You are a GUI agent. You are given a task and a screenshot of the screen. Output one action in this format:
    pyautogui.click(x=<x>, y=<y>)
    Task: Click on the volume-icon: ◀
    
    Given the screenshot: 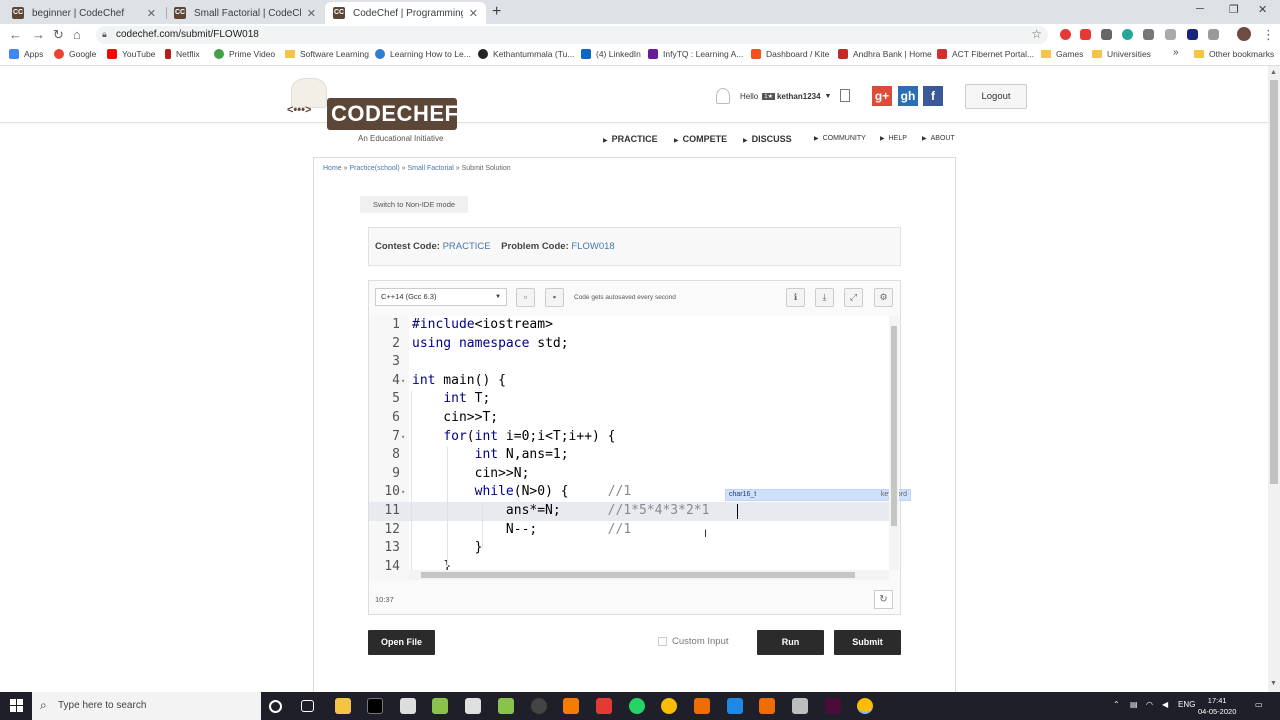 What is the action you would take?
    pyautogui.click(x=1165, y=704)
    